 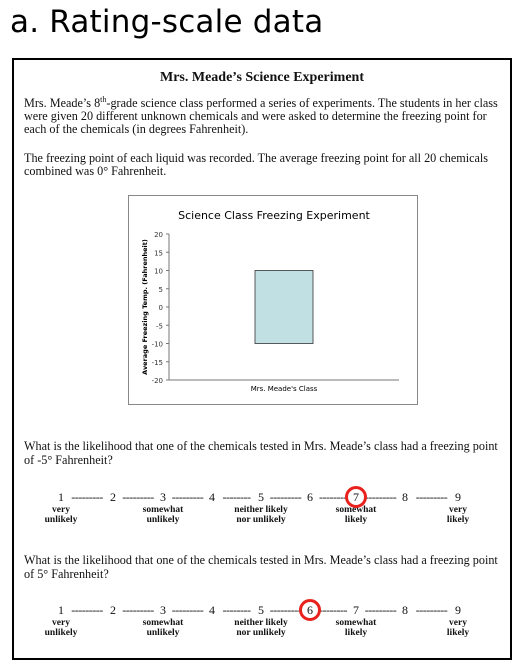 I want to click on scale-1-option-6: 6, so click(x=310, y=497).